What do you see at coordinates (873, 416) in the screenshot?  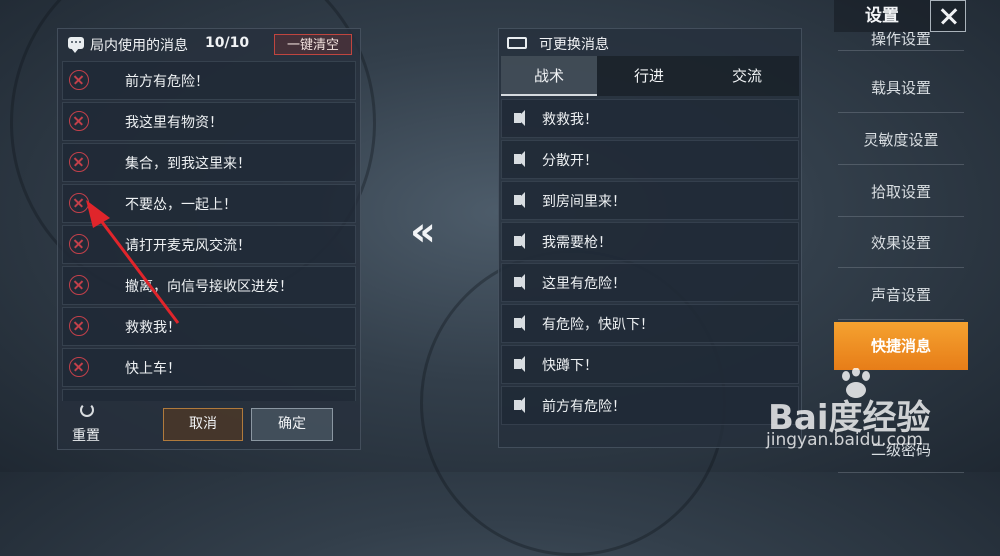 I see `baidu-watermark: Bai度经验 jingyan.baidu.com` at bounding box center [873, 416].